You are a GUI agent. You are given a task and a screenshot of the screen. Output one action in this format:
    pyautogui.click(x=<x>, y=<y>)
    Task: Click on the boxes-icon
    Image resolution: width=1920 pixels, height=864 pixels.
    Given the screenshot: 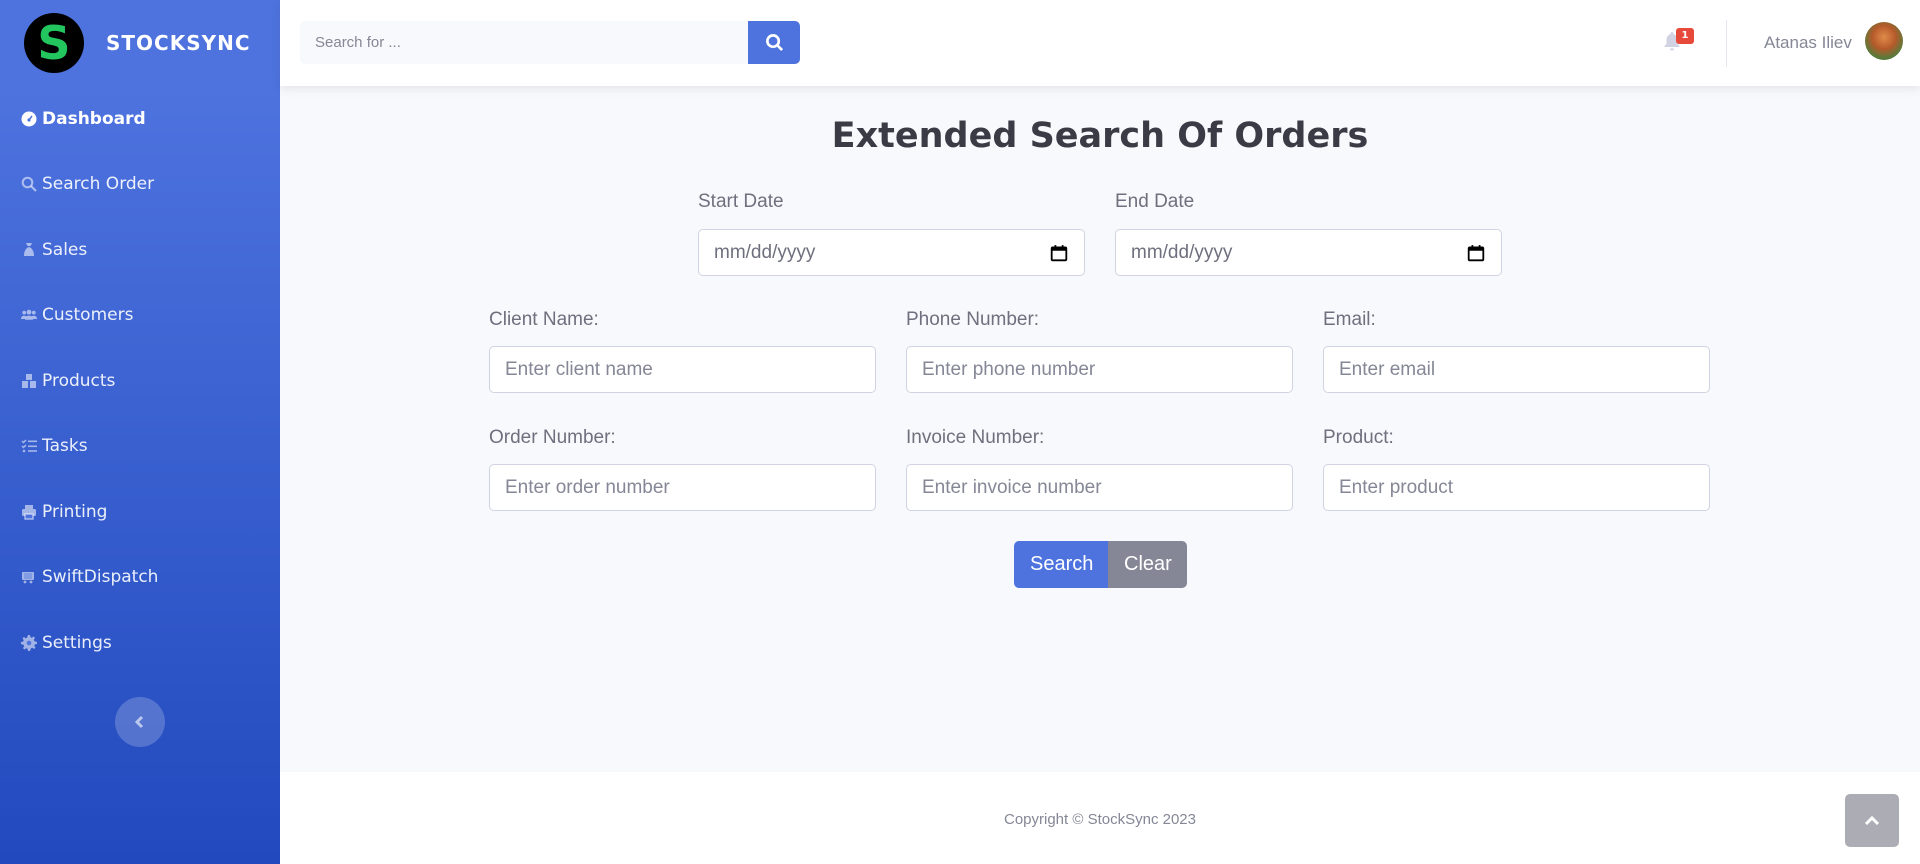 What is the action you would take?
    pyautogui.click(x=29, y=381)
    